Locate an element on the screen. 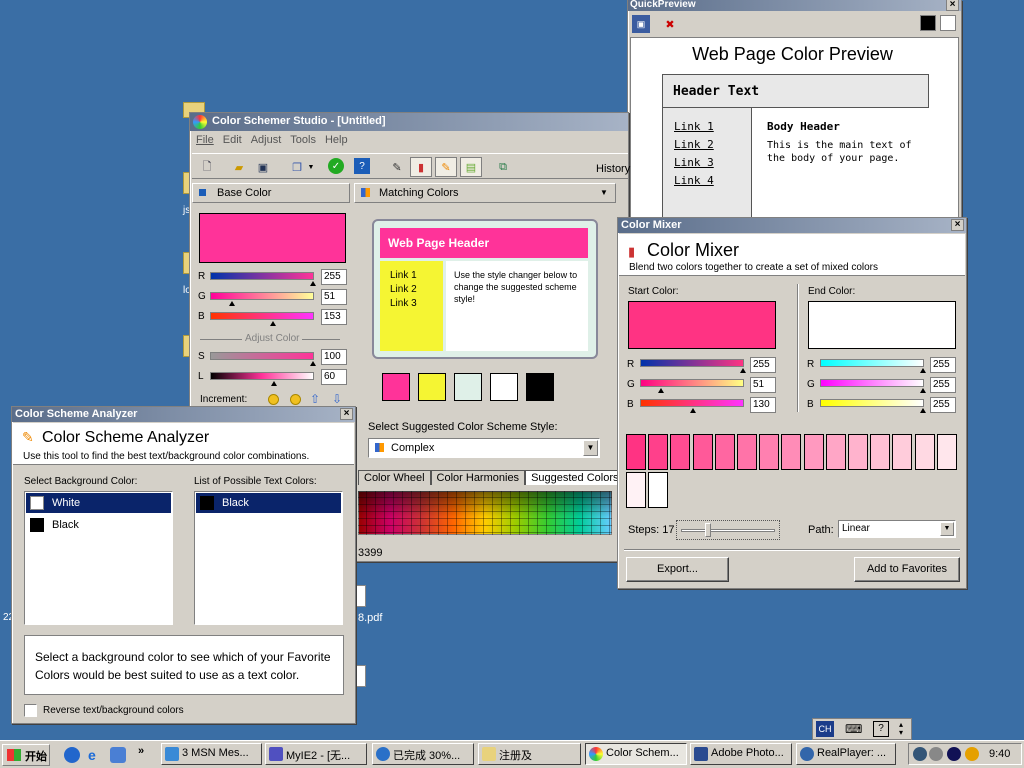 The image size is (1024, 768). white-swatch-button is located at coordinates (948, 23).